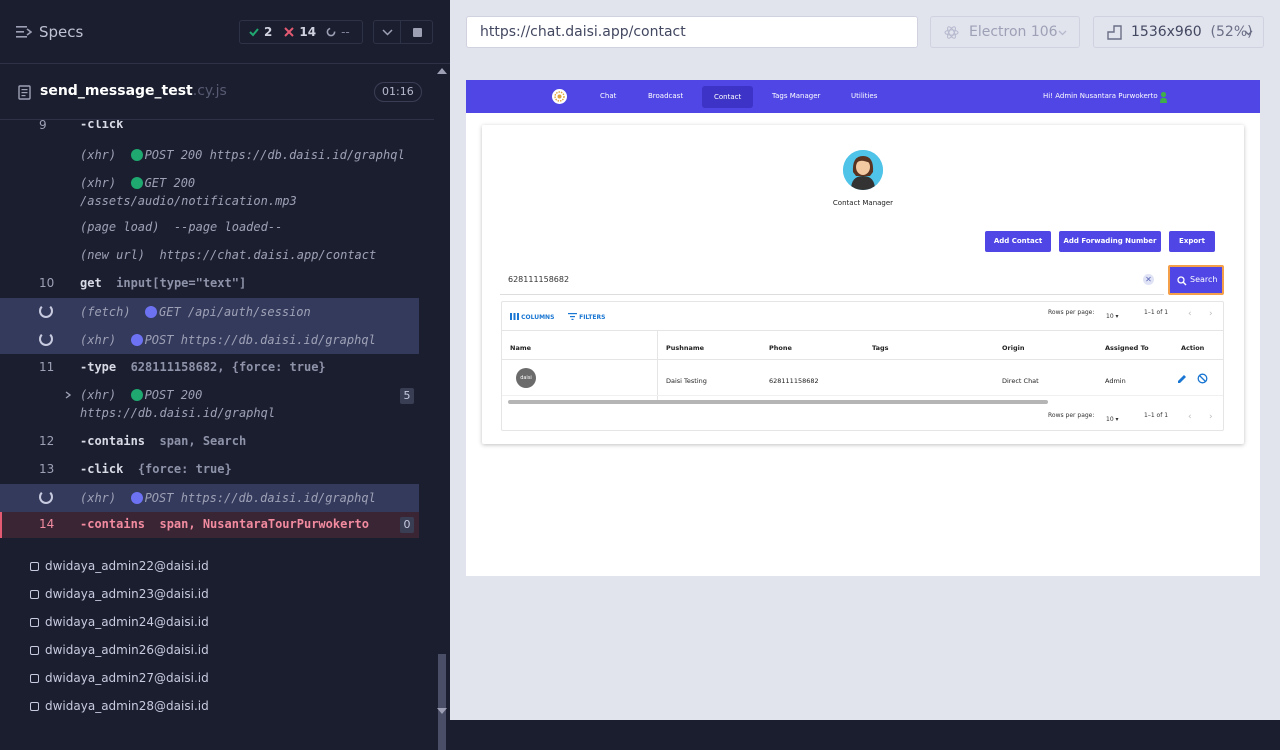  Describe the element at coordinates (209, 283) in the screenshot. I see `command-row: 10 get input[type="text"]` at that location.